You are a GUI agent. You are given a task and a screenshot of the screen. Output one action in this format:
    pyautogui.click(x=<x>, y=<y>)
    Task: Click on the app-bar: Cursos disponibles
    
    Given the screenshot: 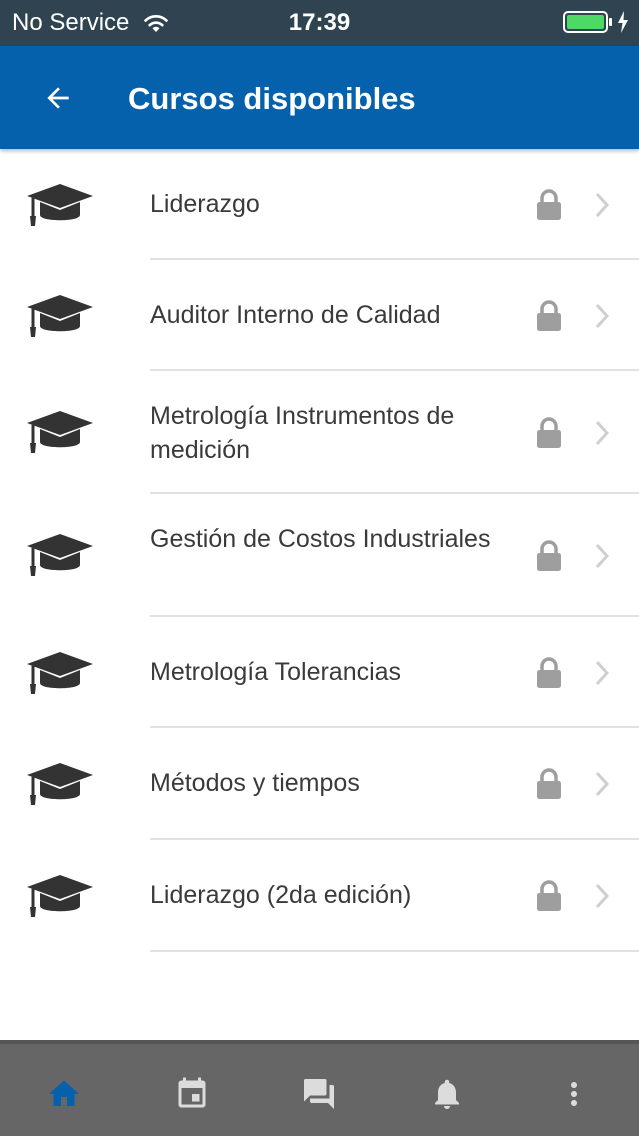 What is the action you would take?
    pyautogui.click(x=319, y=97)
    